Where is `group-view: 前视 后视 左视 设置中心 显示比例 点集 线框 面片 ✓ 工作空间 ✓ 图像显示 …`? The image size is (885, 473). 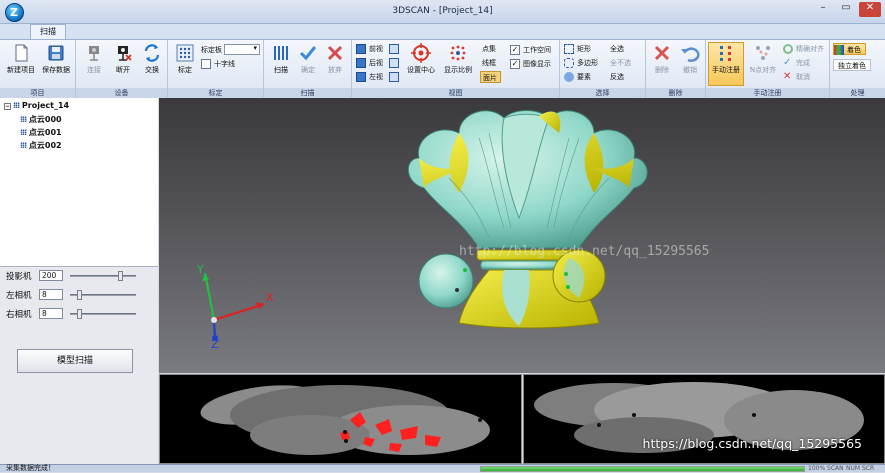
group-view: 前视 后视 左视 设置中心 显示比例 点集 线框 面片 ✓ 工作空间 ✓ 图像显示 … is located at coordinates (456, 69).